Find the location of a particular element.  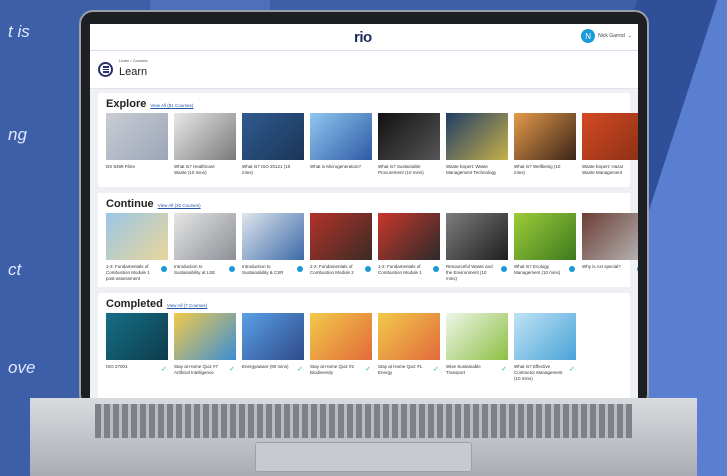

course-title: Energyaware (90 mins) is located at coordinates (268, 367).